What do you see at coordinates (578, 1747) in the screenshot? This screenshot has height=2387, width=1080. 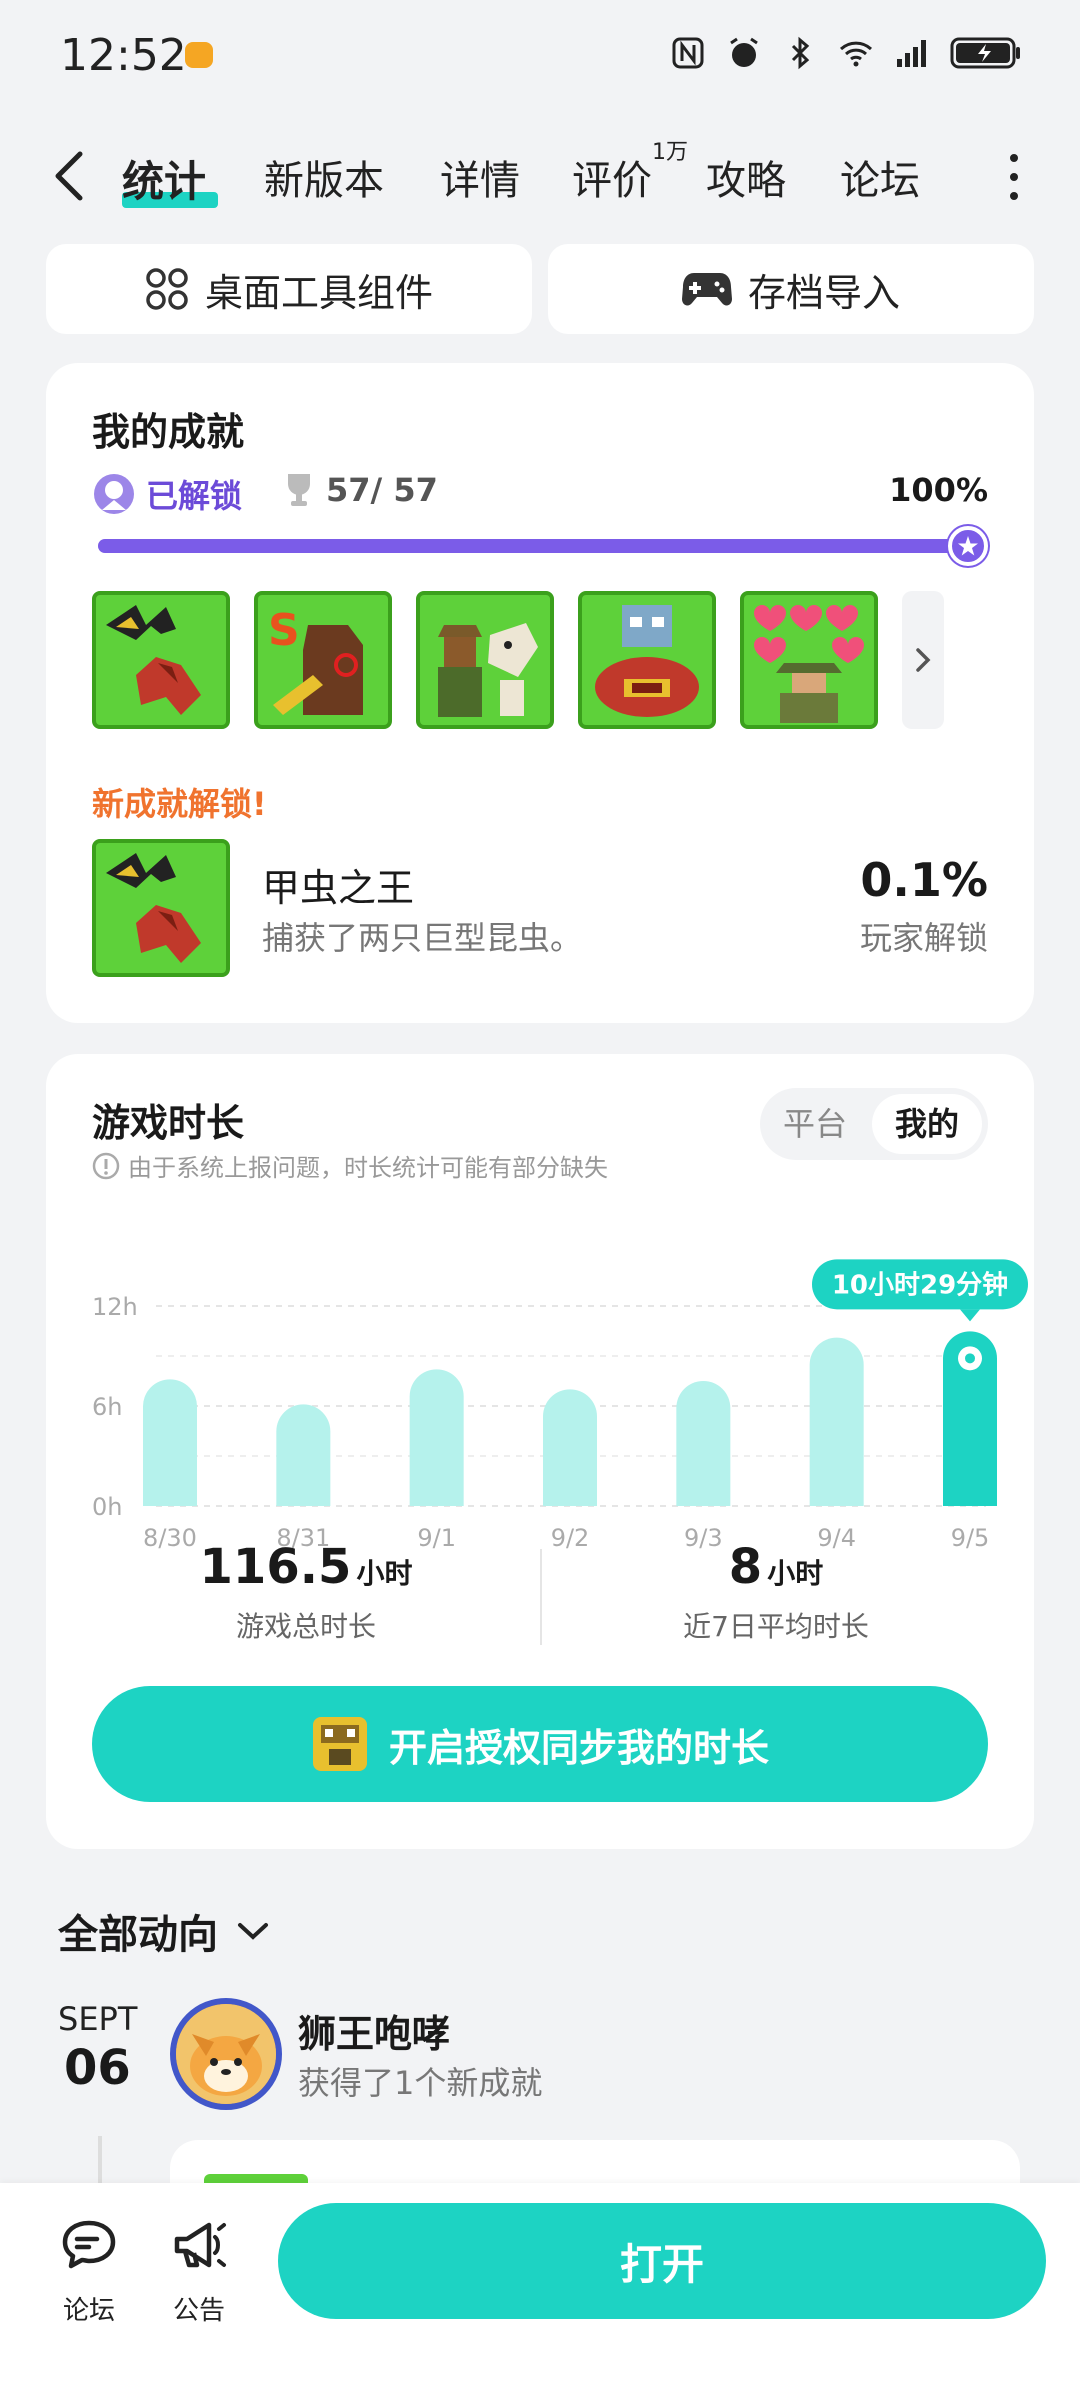 I see `sync-playtime-label: 开启授权同步我的时长` at bounding box center [578, 1747].